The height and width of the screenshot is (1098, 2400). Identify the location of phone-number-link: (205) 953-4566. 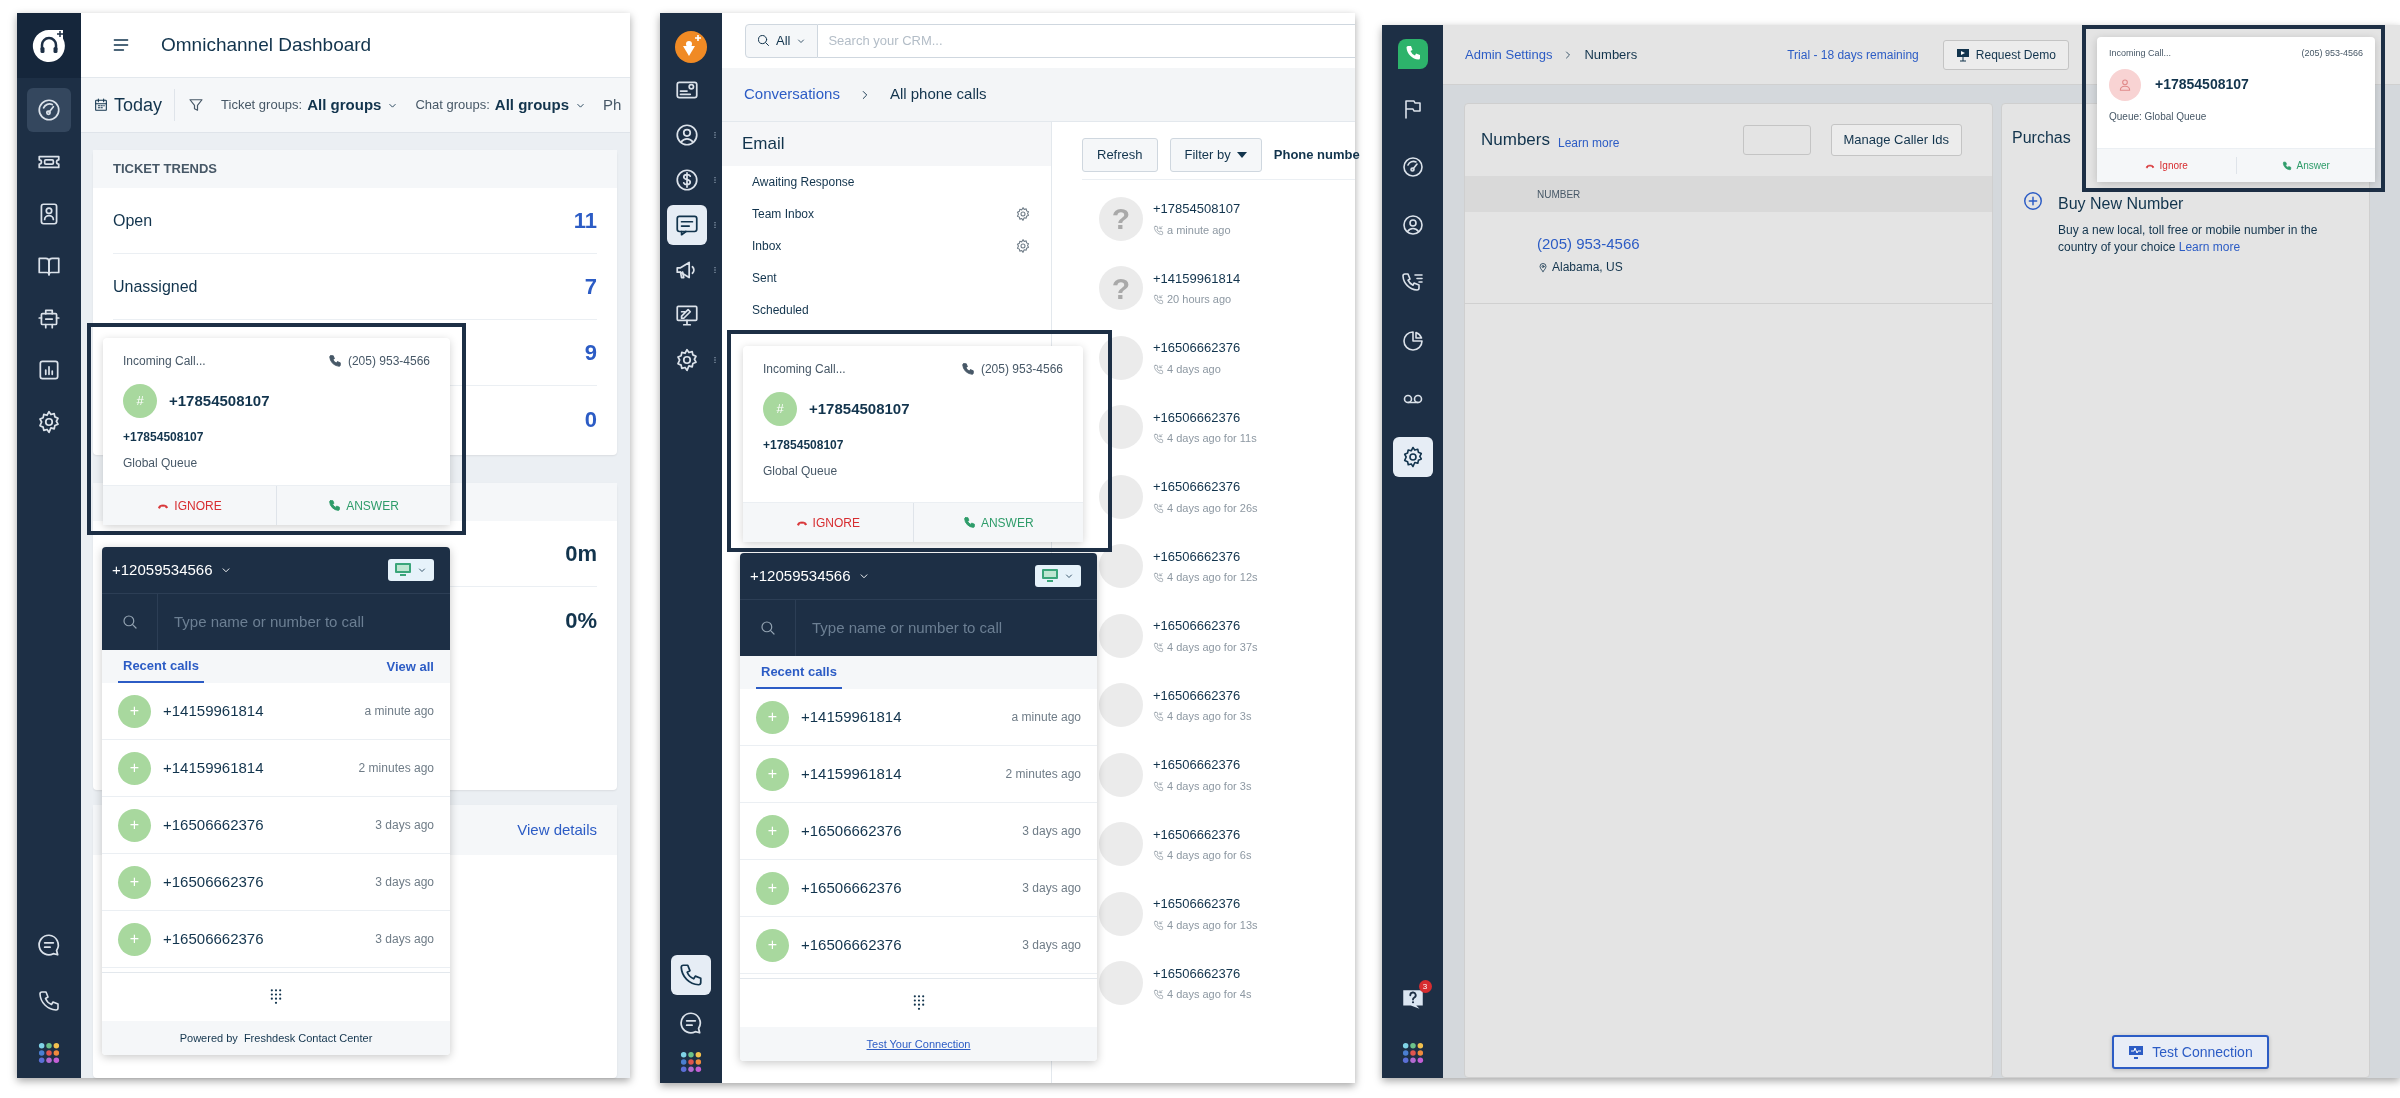
(1588, 243).